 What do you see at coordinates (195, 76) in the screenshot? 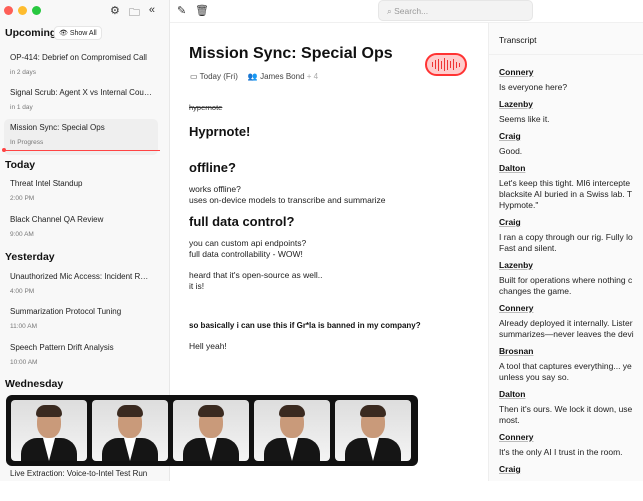
I see `video-icon: ▭` at bounding box center [195, 76].